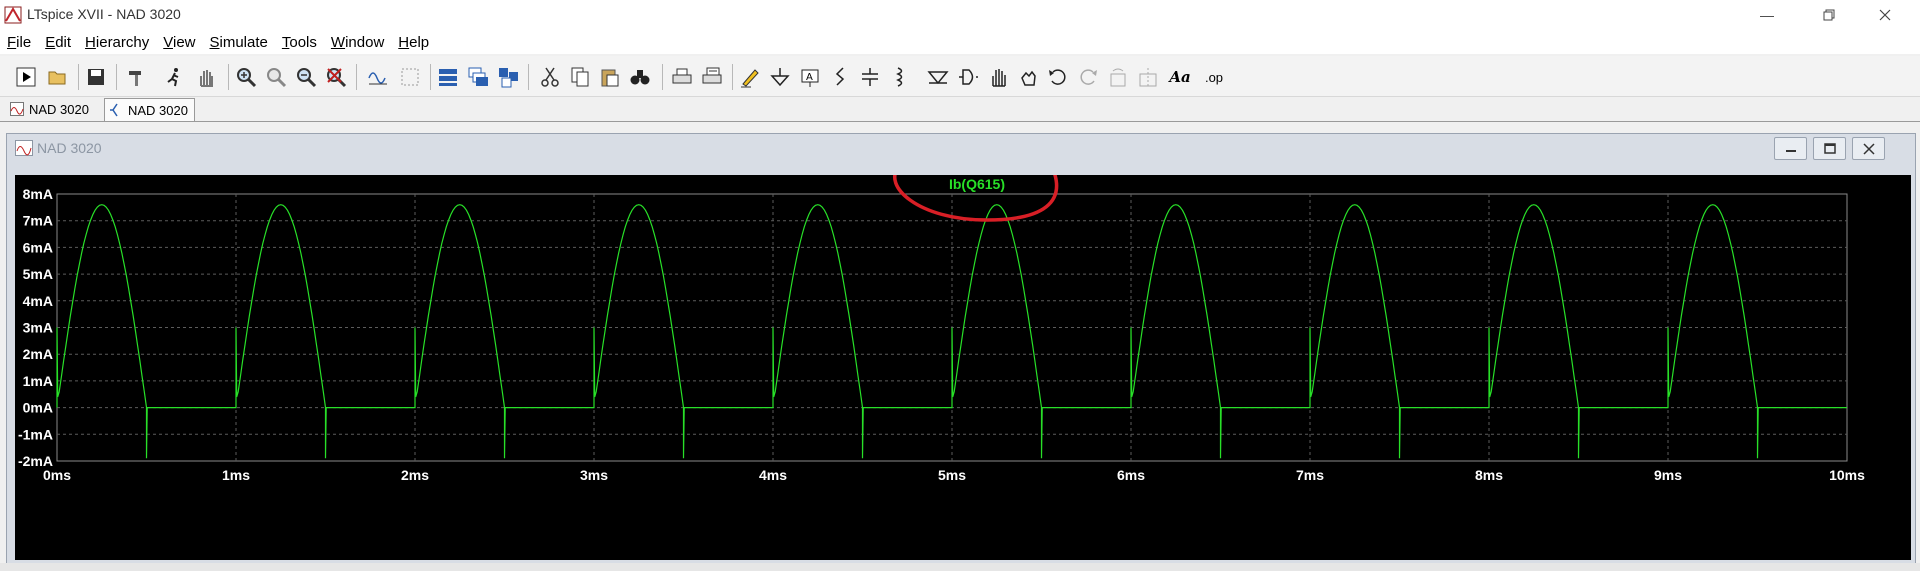  I want to click on pan-button, so click(276, 77).